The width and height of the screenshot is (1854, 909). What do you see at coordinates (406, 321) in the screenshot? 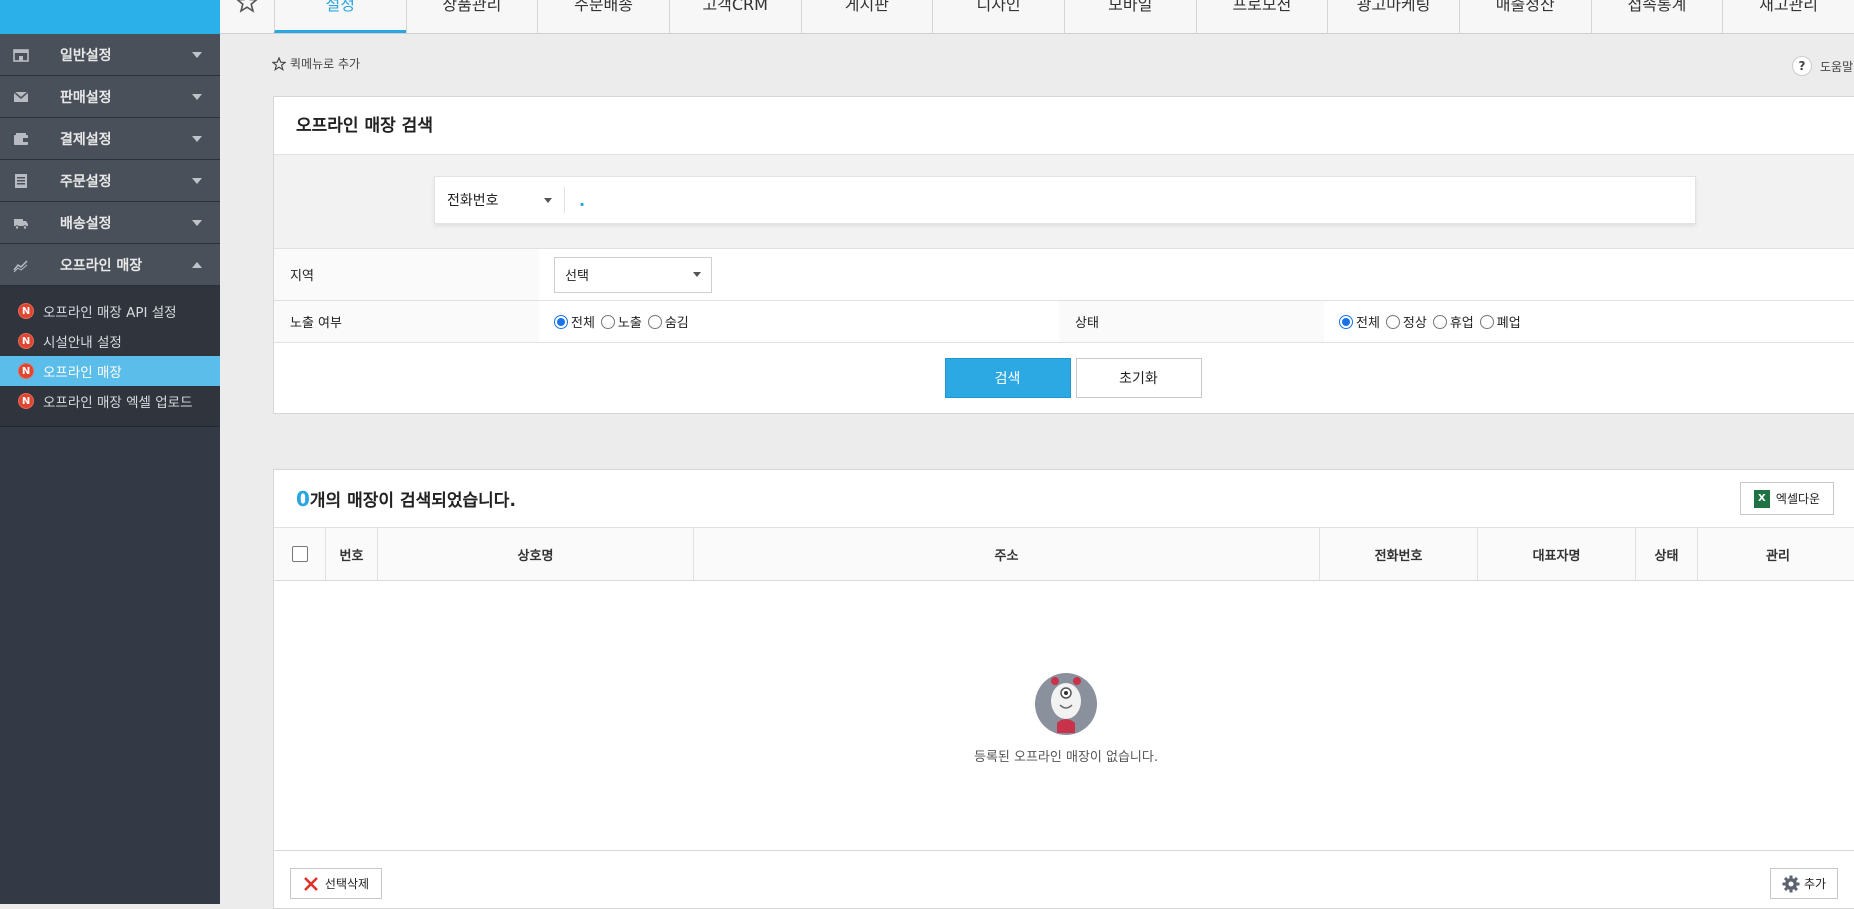
I see `exposure-label: 노출 여부` at bounding box center [406, 321].